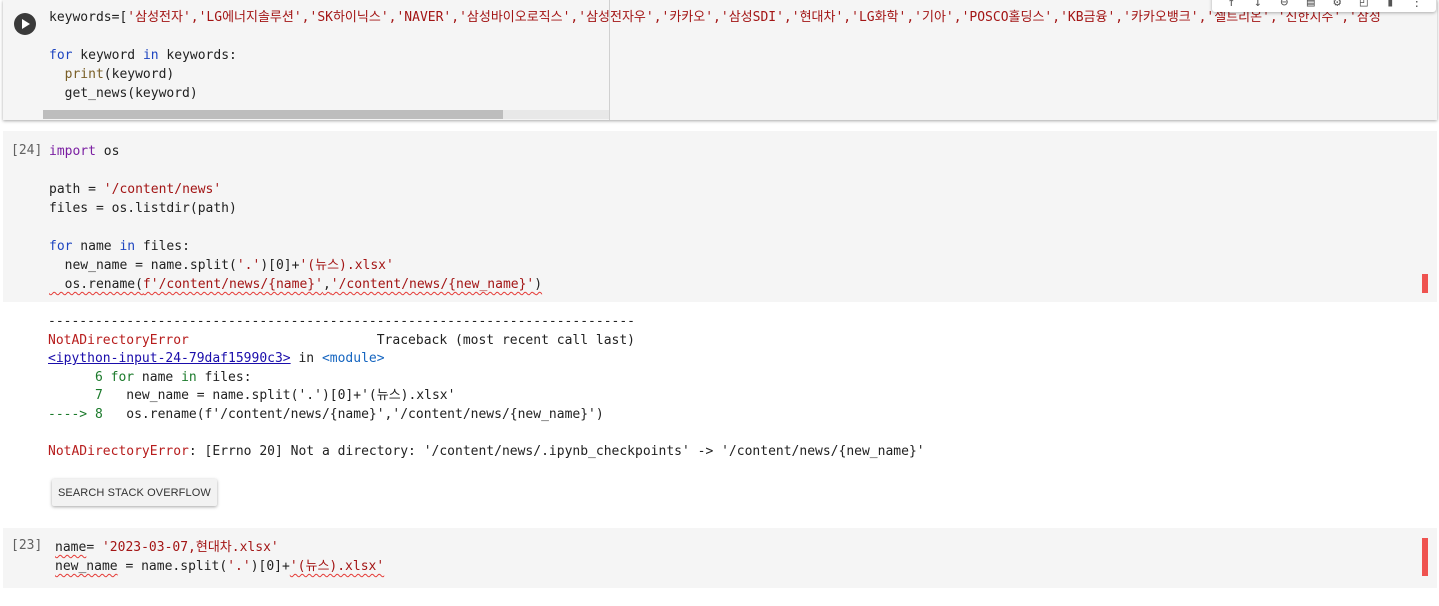  Describe the element at coordinates (143, 55) in the screenshot. I see `code-line-3: for keyword in keywords:` at that location.